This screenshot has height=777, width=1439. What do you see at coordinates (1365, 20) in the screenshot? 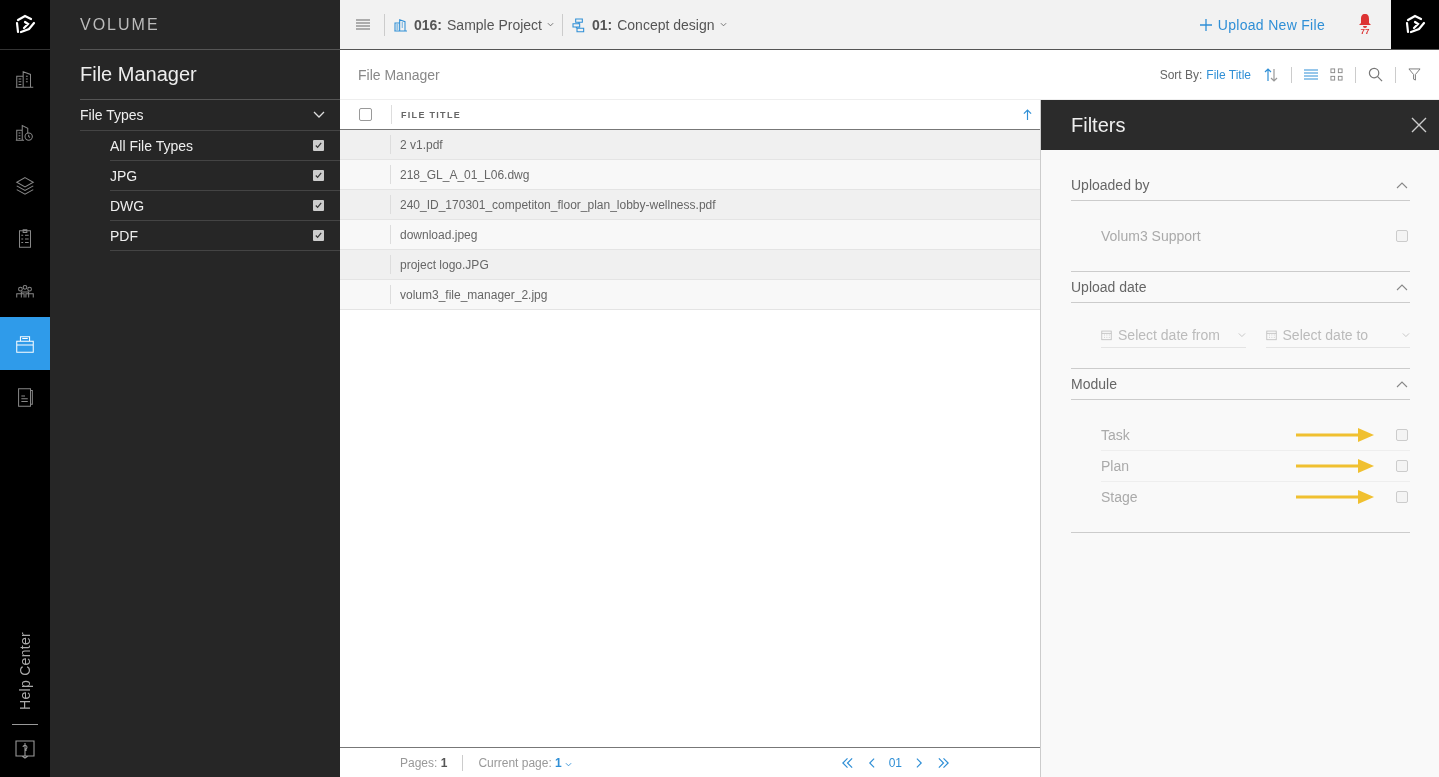
I see `bell-icon` at bounding box center [1365, 20].